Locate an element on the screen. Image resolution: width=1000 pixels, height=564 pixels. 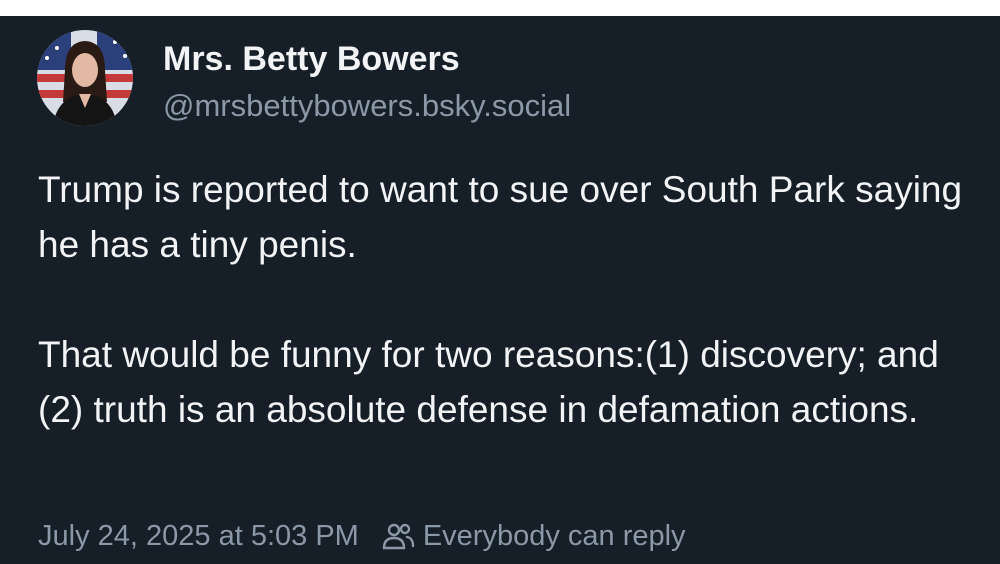
author-display-name: Mrs. Betty Bowers is located at coordinates (311, 59).